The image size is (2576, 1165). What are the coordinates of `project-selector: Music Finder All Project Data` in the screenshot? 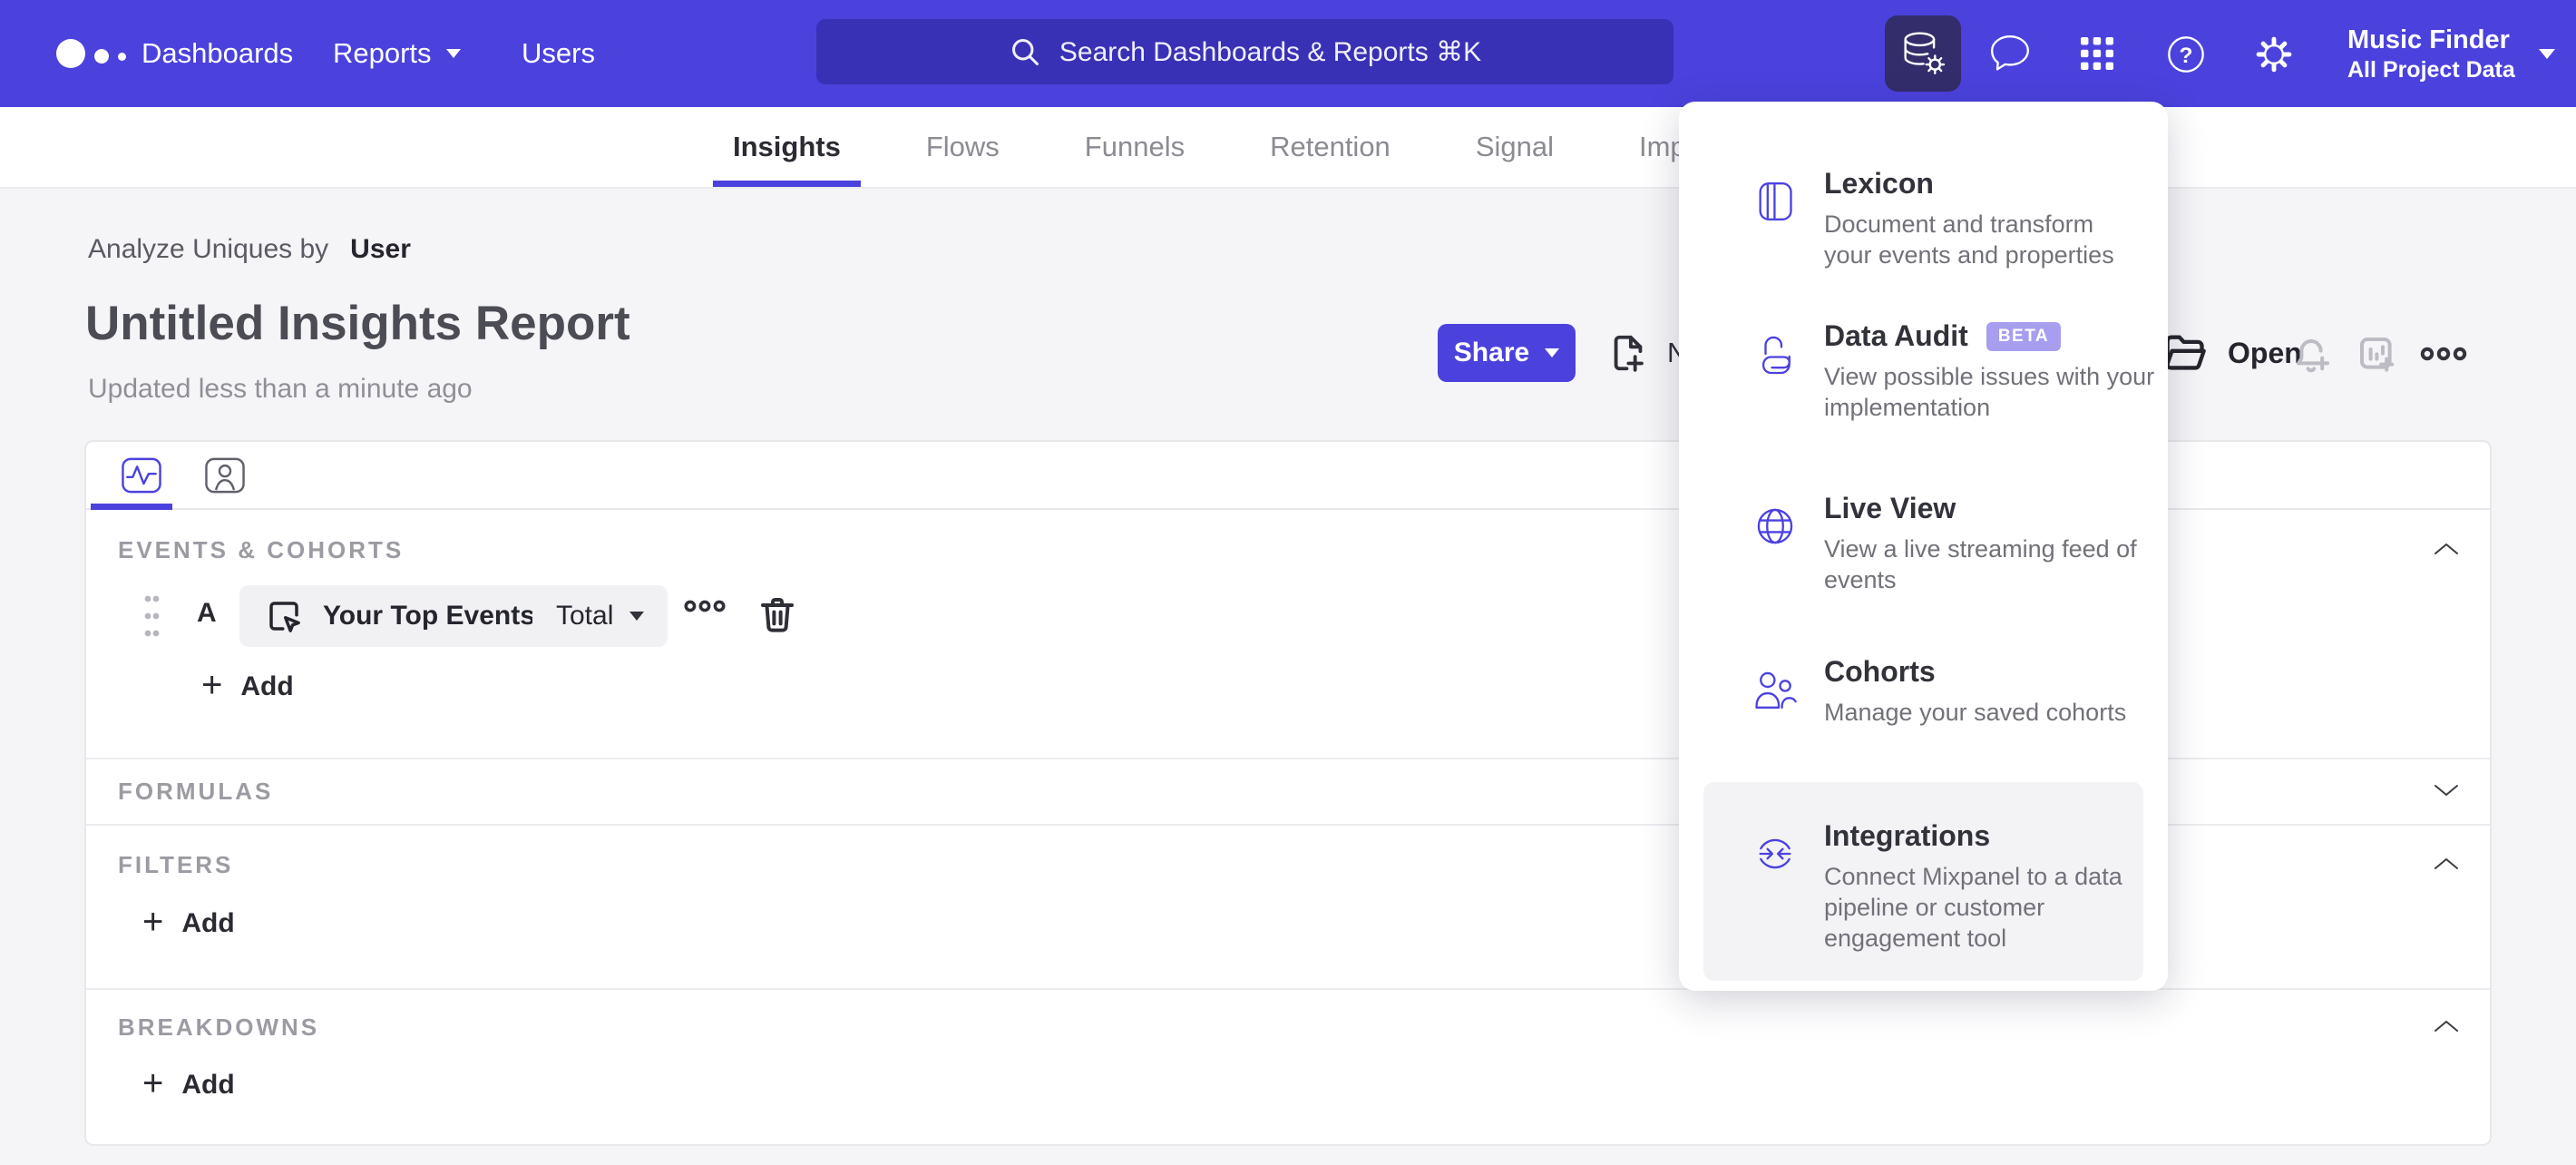 It's located at (2451, 53).